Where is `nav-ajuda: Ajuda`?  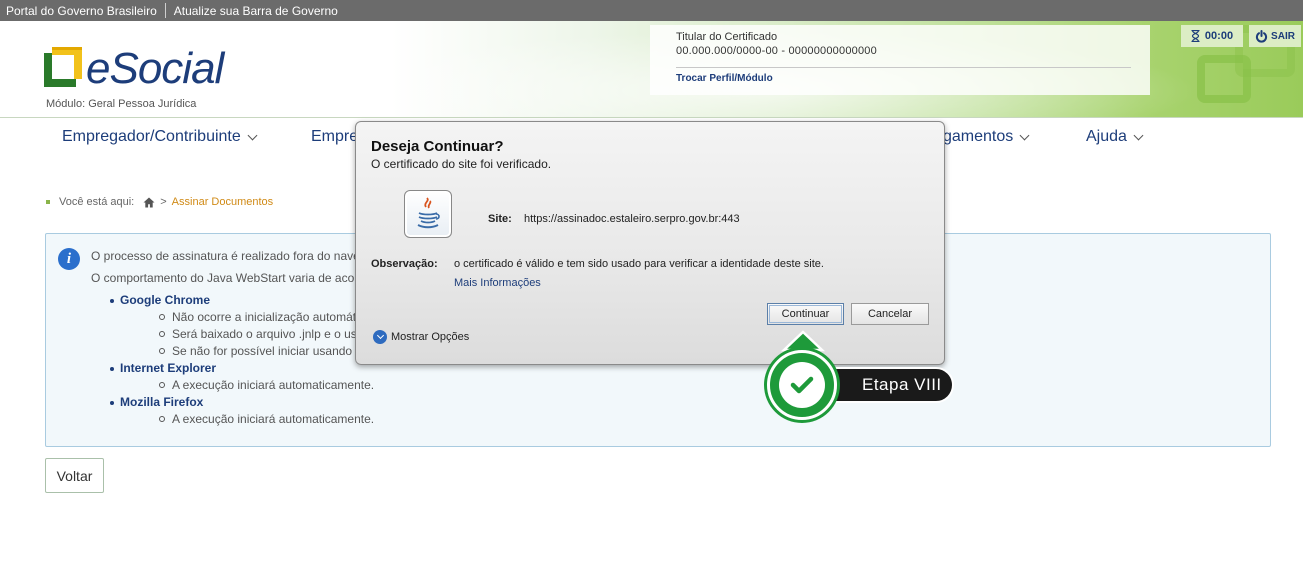
nav-ajuda: Ajuda is located at coordinates (1115, 137).